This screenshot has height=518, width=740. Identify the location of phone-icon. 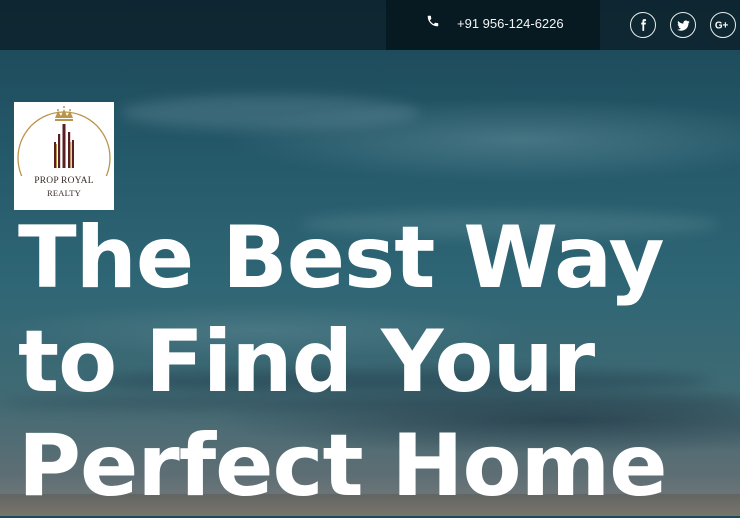
(433, 21).